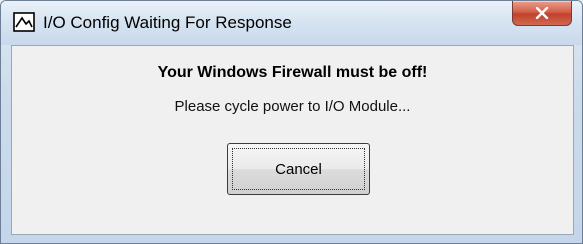 This screenshot has width=583, height=244. I want to click on cancel-button-label: Cancel, so click(298, 169).